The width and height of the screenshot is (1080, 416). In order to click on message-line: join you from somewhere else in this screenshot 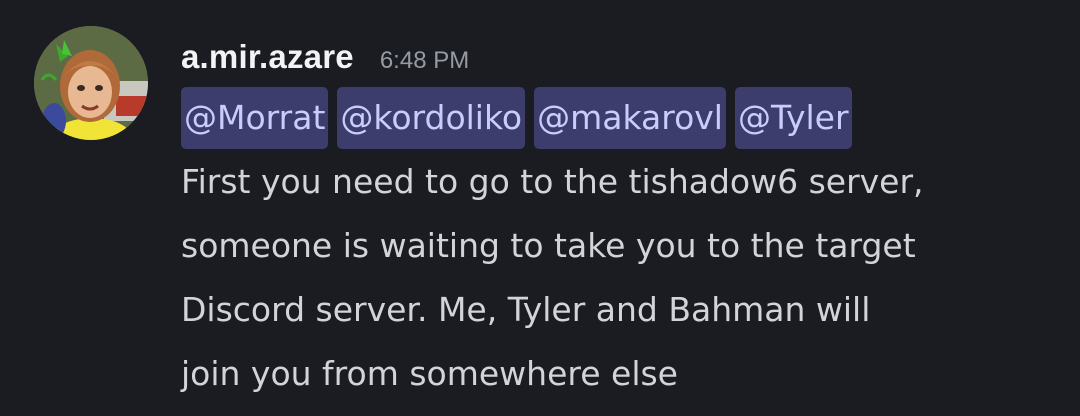, I will do `click(429, 373)`.